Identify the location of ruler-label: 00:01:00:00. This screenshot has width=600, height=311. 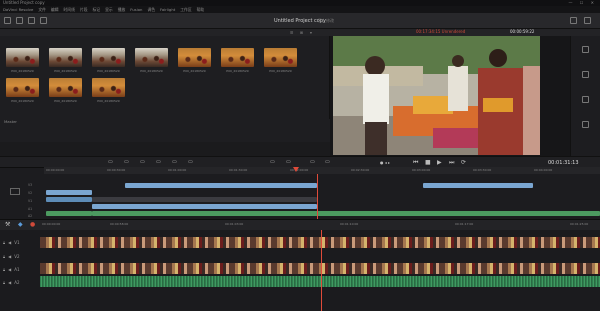
(177, 170).